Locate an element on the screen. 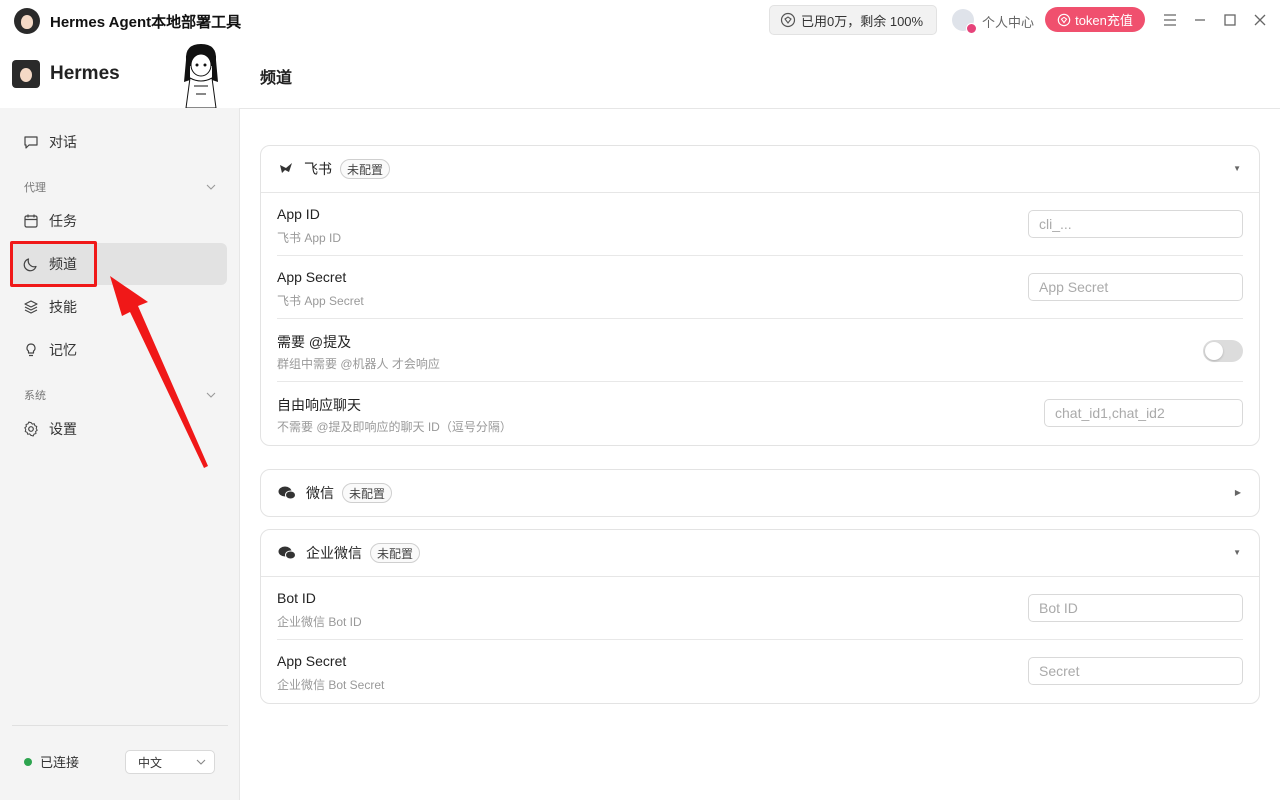 The width and height of the screenshot is (1280, 800). nav-group-agent: 代理 is located at coordinates (120, 187).